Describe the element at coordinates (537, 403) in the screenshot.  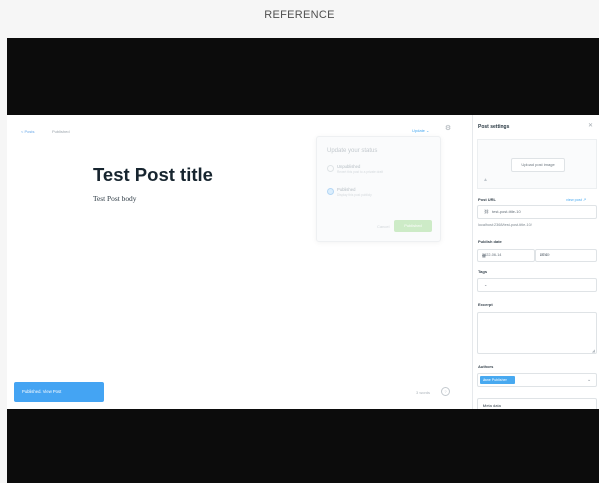
I see `meta-data-section: Meta data ›` at that location.